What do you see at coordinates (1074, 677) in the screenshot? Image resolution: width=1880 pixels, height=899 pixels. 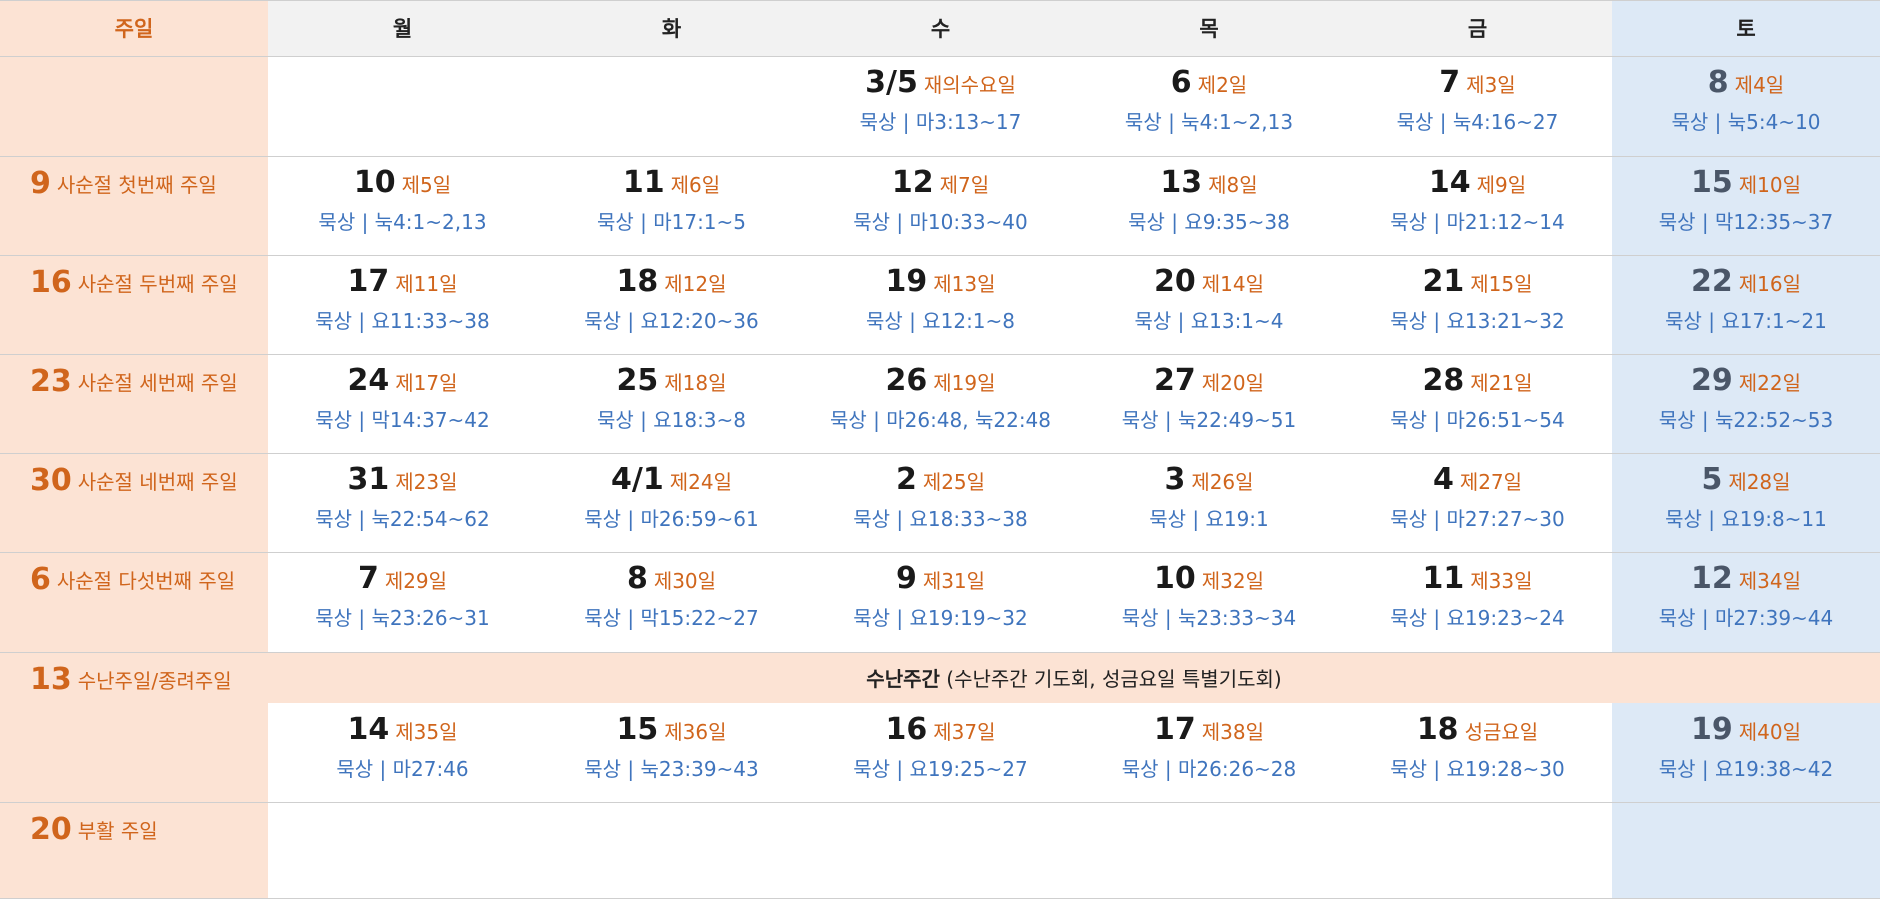 I see `holy-week-banner: 수난주간 (수난주간 기도회, 성금요일 특별기도회)` at bounding box center [1074, 677].